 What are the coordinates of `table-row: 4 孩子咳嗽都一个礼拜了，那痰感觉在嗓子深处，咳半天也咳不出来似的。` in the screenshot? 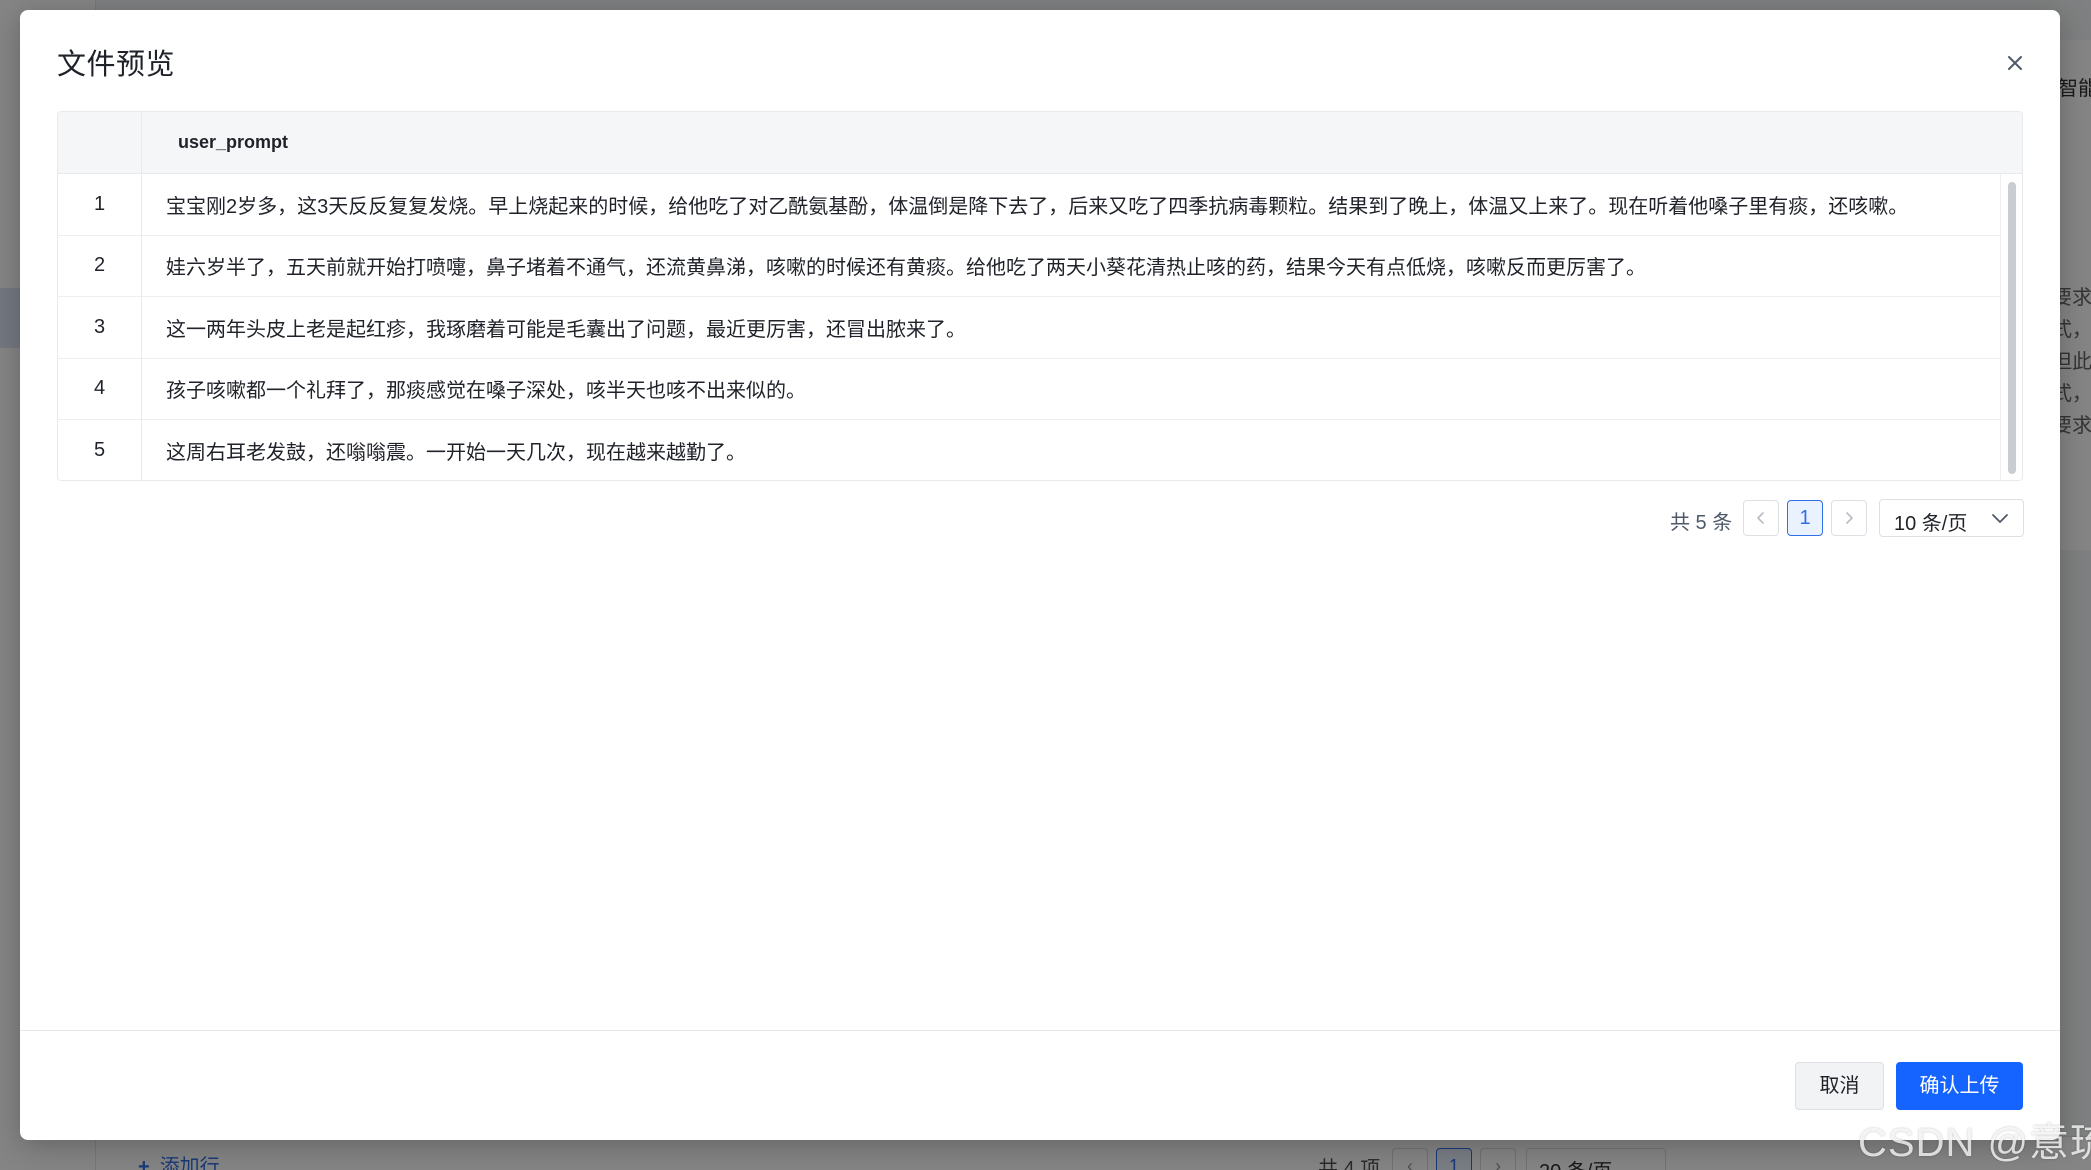 It's located at (1040, 389).